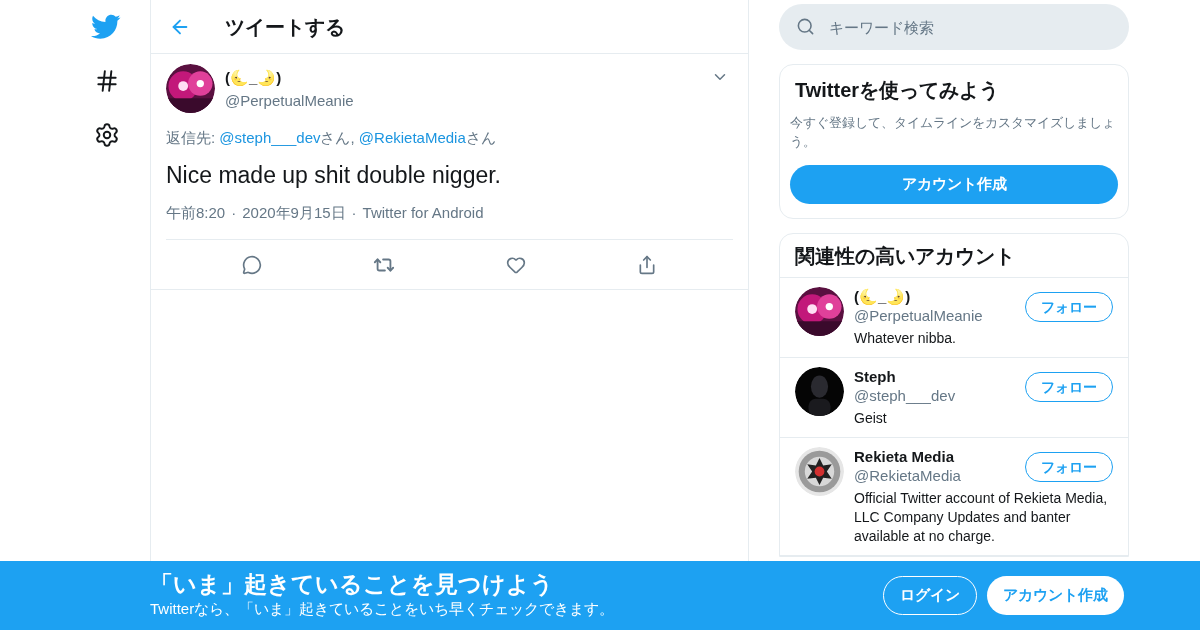 This screenshot has height=630, width=1200. What do you see at coordinates (905, 338) in the screenshot?
I see `account-bio: Whatever nibba.` at bounding box center [905, 338].